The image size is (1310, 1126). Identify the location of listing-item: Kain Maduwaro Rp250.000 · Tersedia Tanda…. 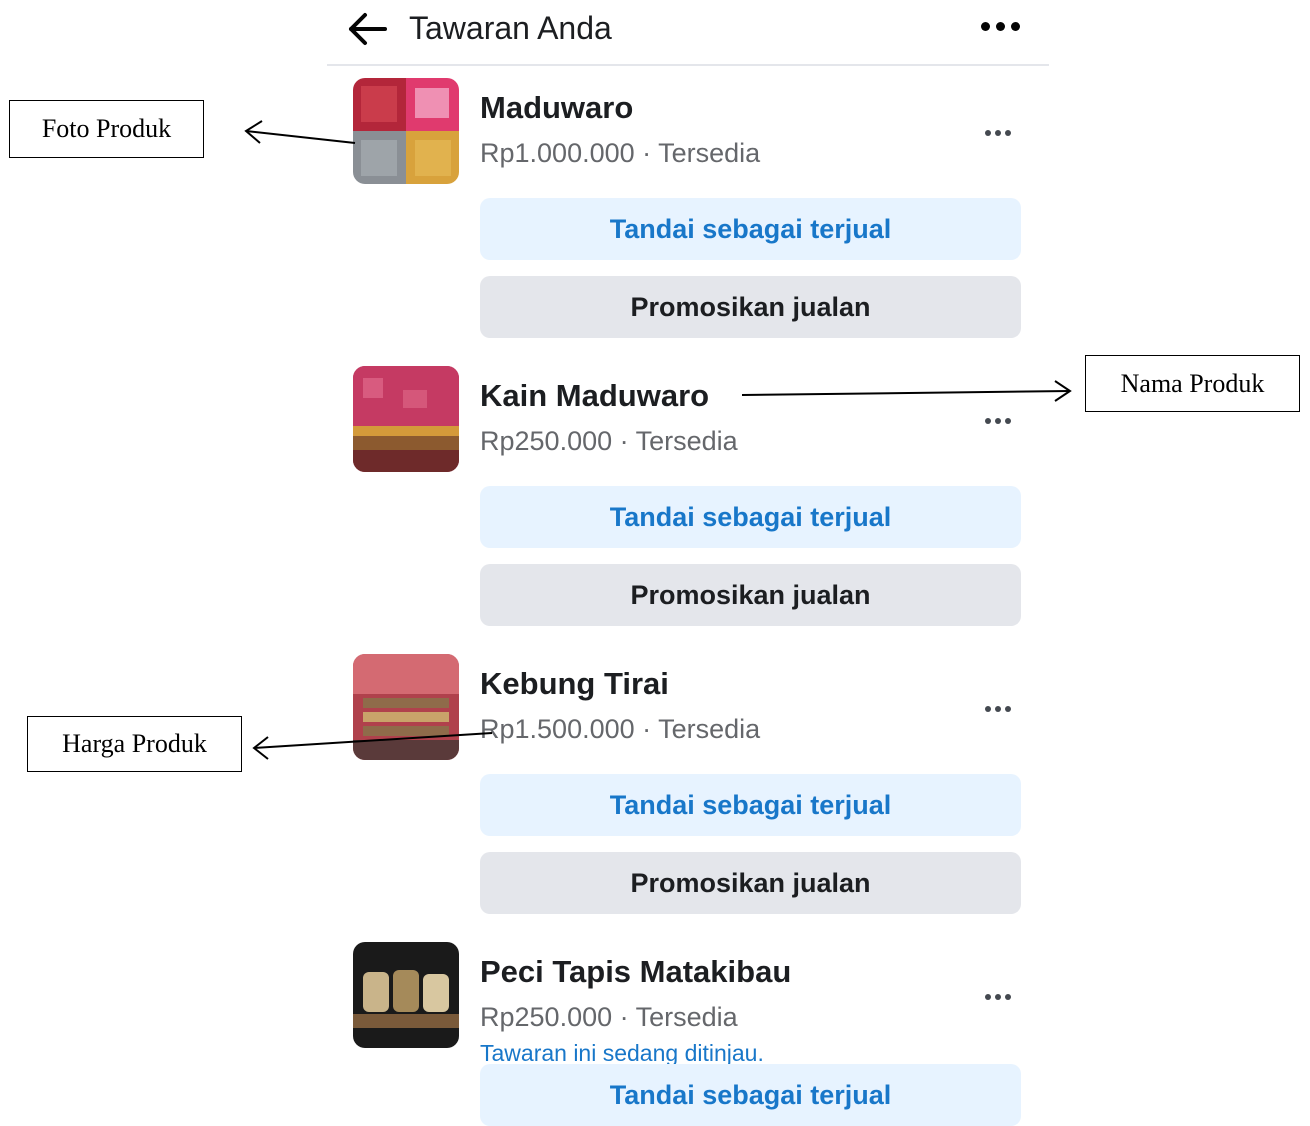
(688, 501).